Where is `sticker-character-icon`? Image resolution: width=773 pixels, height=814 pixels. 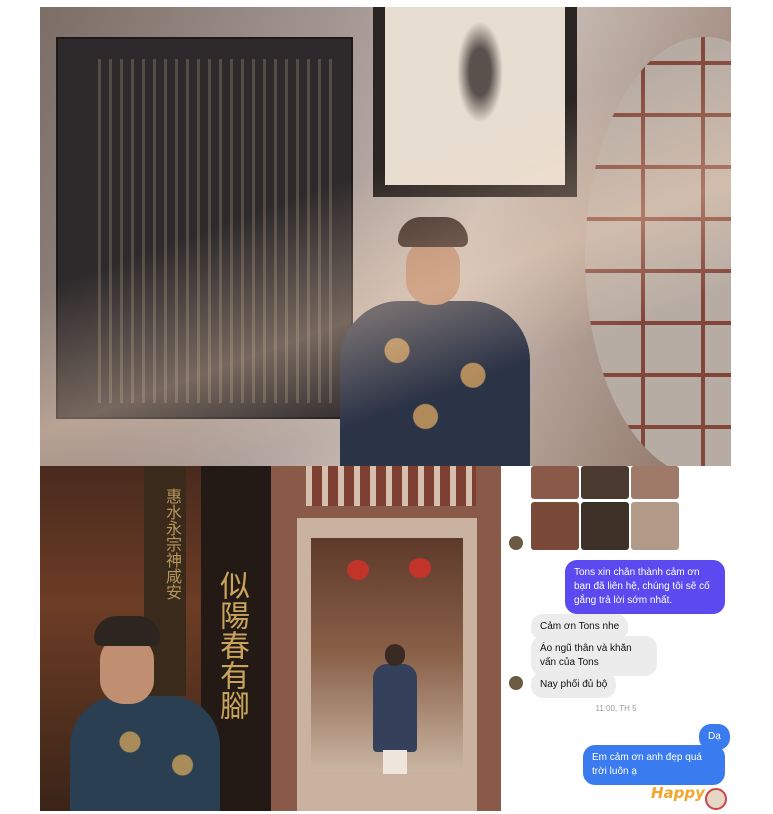
sticker-character-icon is located at coordinates (716, 799).